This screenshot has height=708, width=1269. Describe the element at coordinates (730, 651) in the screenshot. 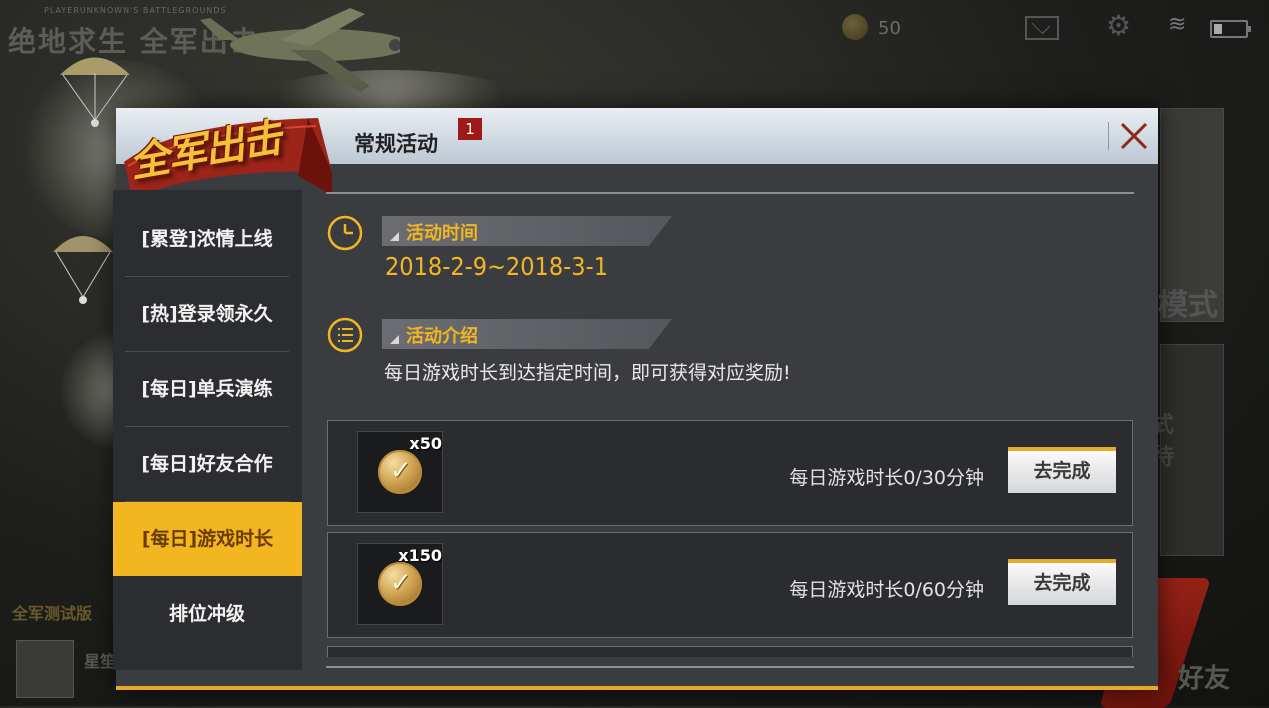

I see `task-row-partial` at that location.